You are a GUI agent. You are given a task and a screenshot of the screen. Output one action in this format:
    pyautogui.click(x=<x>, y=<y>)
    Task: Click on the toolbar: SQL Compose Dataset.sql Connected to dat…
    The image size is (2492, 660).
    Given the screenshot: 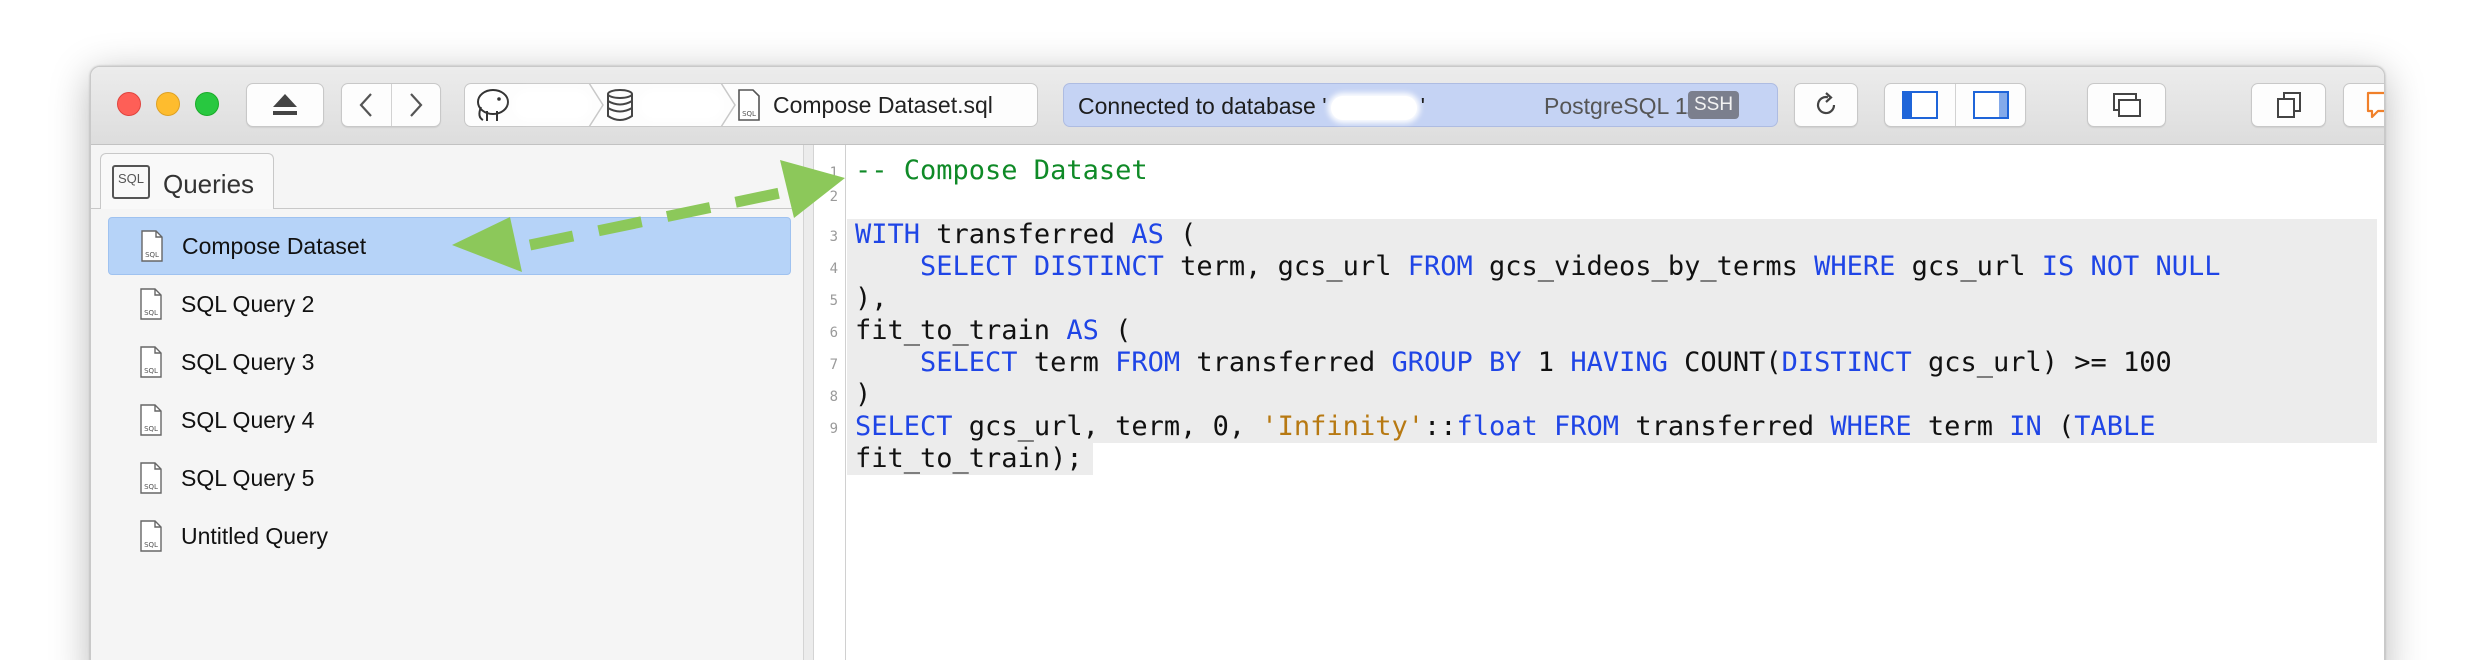 What is the action you would take?
    pyautogui.click(x=1237, y=106)
    